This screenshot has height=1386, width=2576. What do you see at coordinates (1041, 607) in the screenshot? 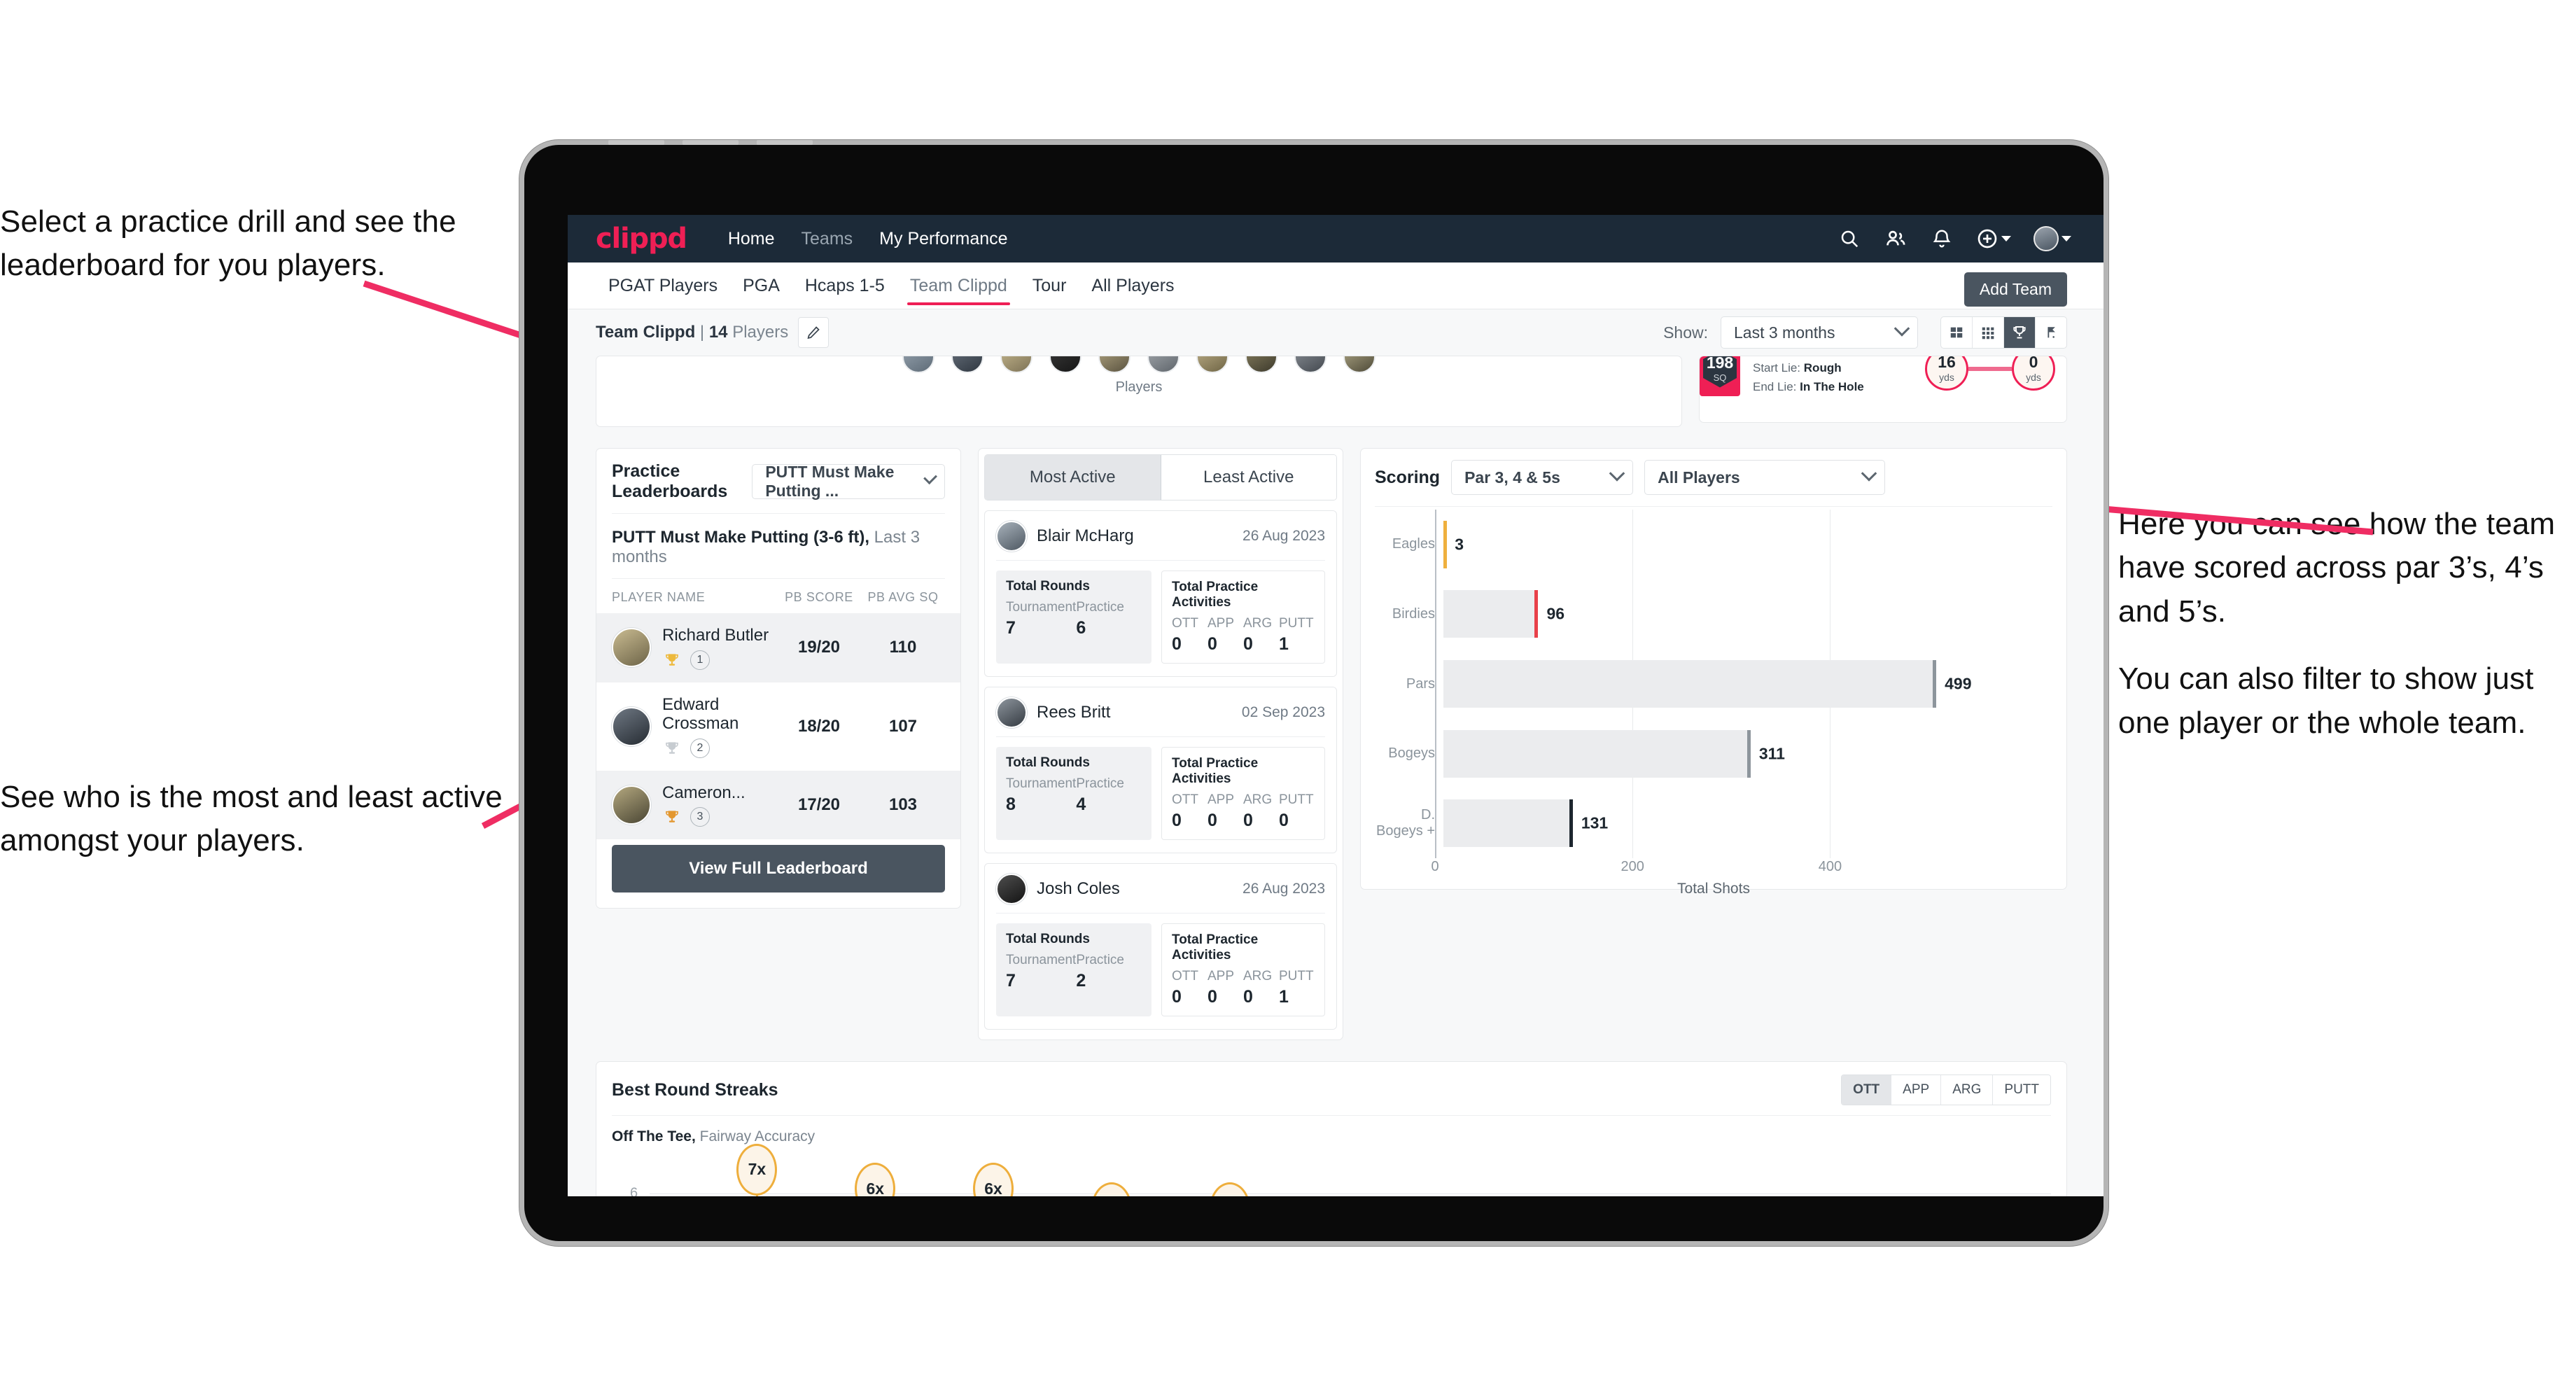
I see `rounds-key-tournament: Tournament` at bounding box center [1041, 607].